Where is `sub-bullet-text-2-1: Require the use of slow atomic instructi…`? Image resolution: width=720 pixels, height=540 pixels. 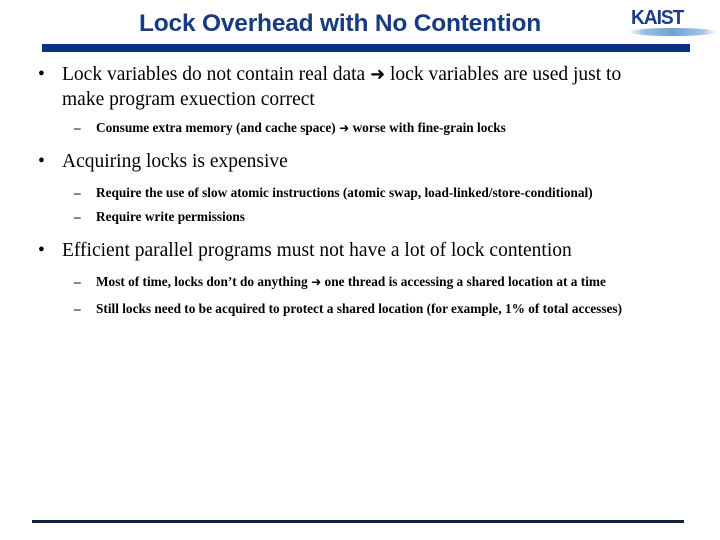
sub-bullet-text-2-1: Require the use of slow atomic instructi… is located at coordinates (344, 192).